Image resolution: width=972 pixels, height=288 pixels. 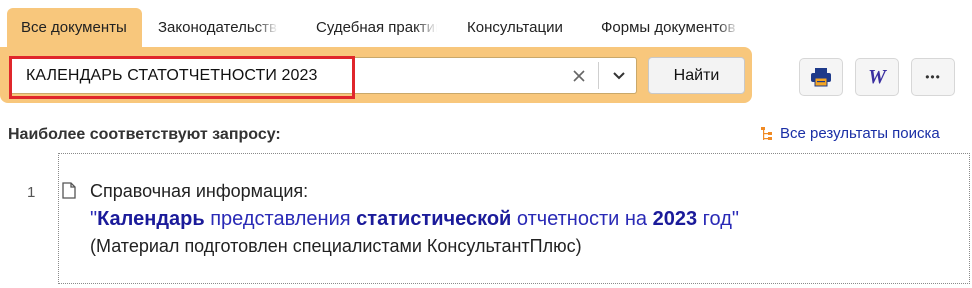 What do you see at coordinates (696, 75) in the screenshot?
I see `find-button: Найти` at bounding box center [696, 75].